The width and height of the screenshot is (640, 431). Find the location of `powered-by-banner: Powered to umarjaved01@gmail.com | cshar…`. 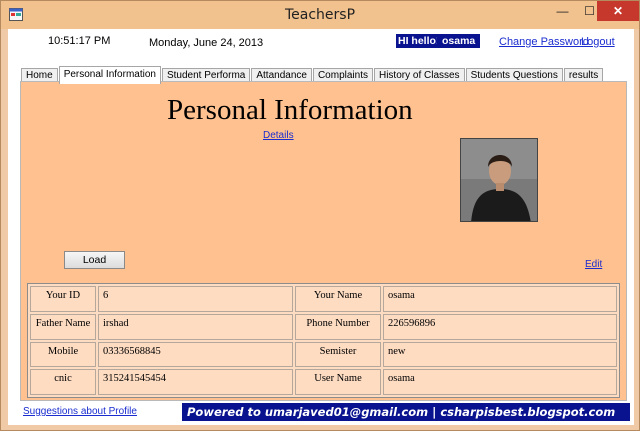

powered-by-banner: Powered to umarjaved01@gmail.com | cshar… is located at coordinates (406, 412).